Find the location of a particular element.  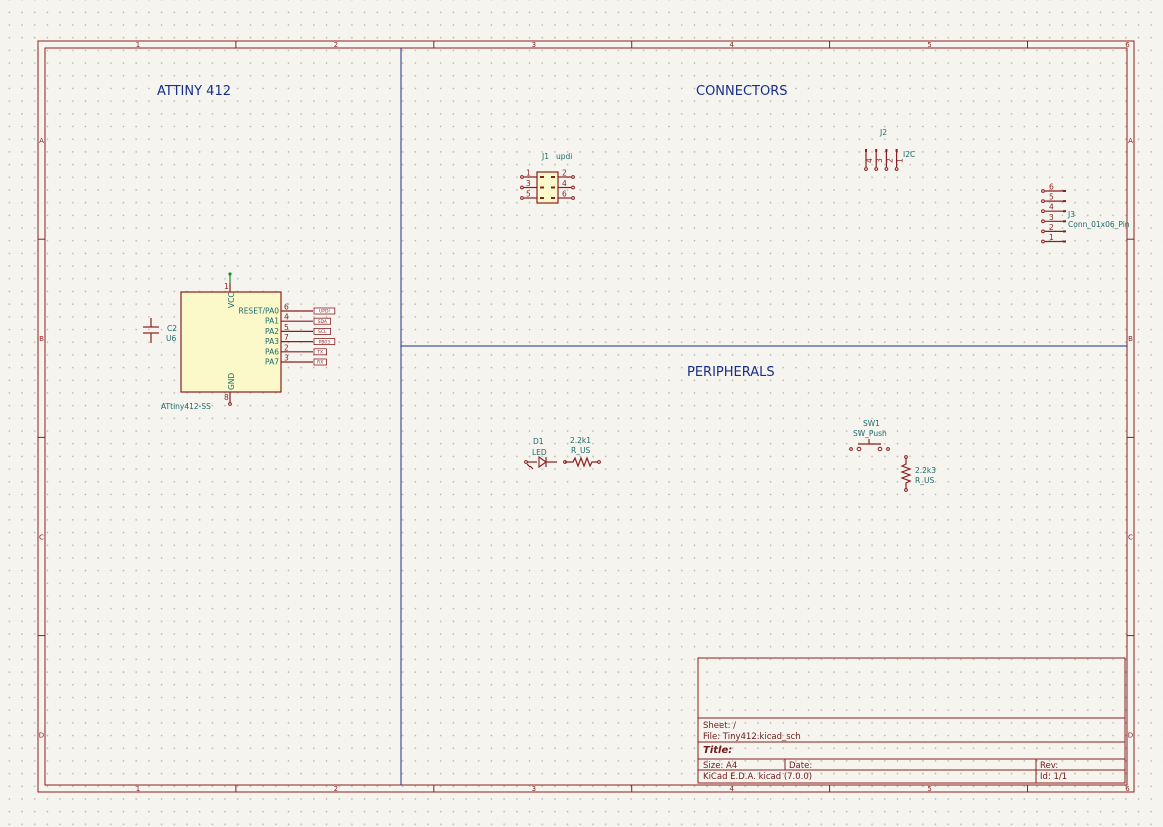

tb-id: Id: 1/1 is located at coordinates (1053, 777).